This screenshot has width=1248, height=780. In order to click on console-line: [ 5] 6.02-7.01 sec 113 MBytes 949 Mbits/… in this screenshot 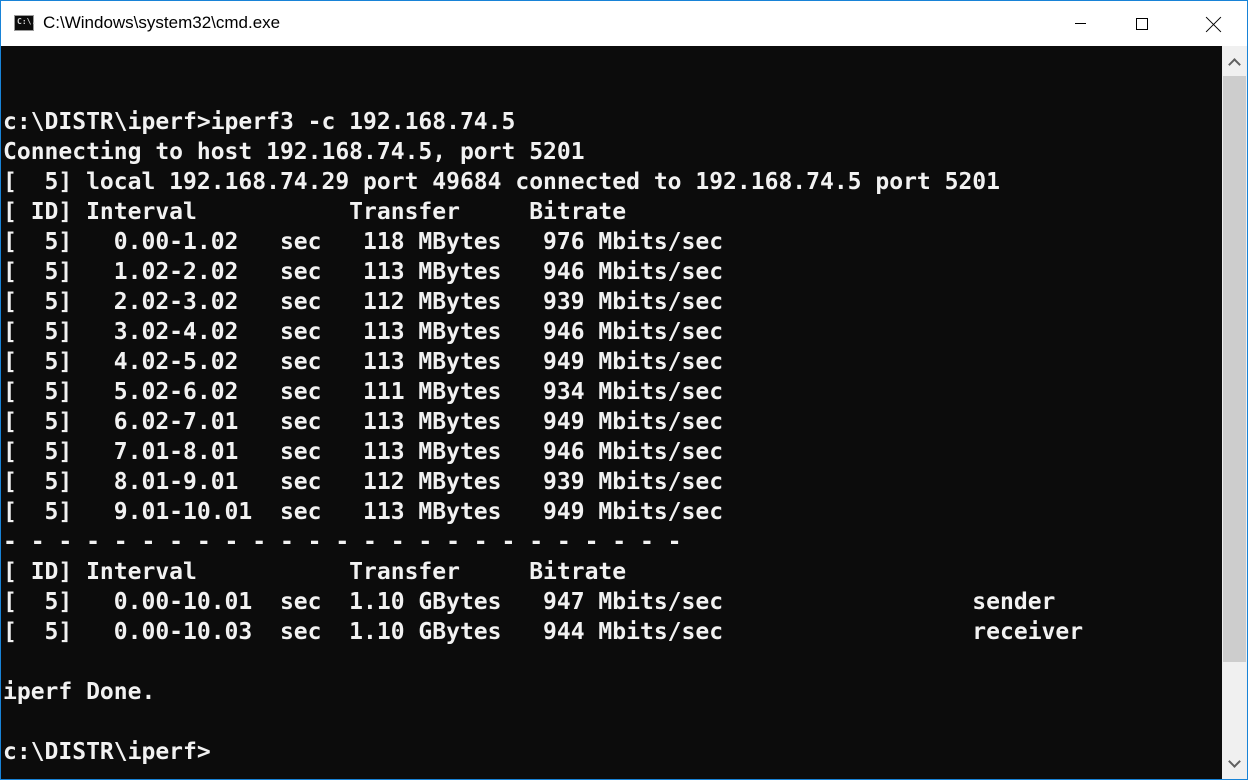, I will do `click(363, 422)`.